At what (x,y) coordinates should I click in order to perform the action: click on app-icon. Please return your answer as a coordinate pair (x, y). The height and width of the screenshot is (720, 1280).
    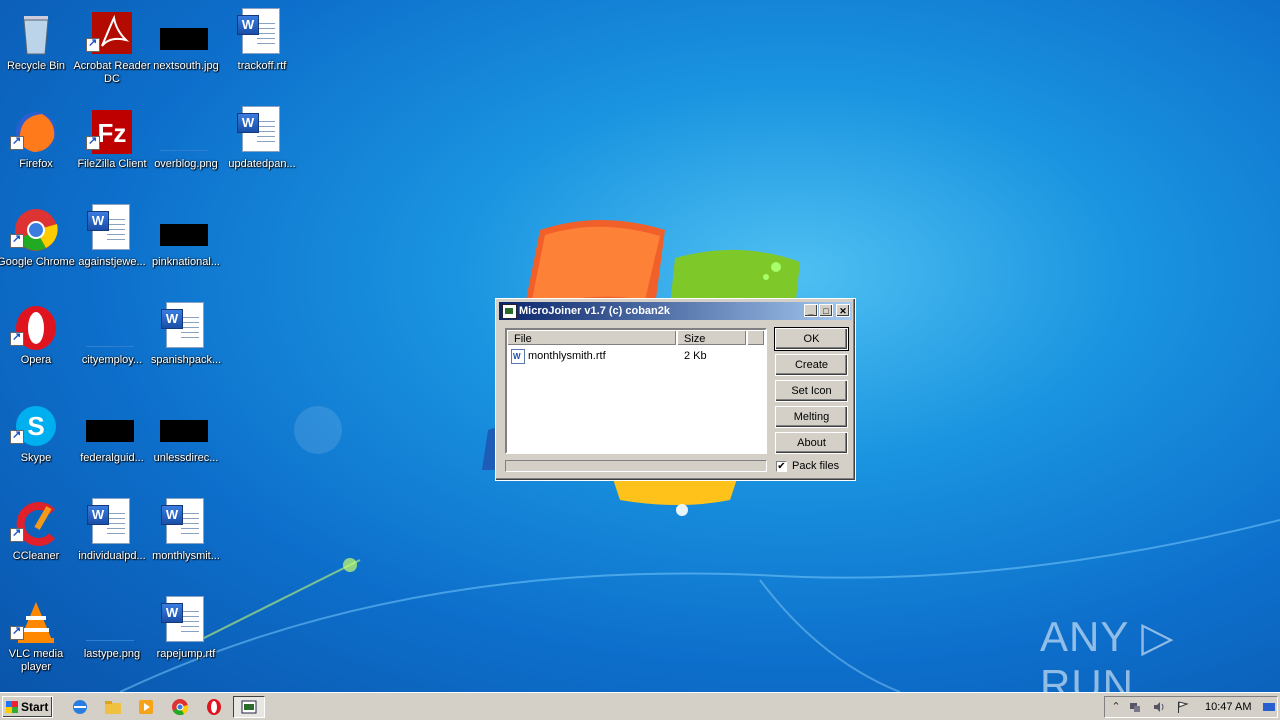
    Looking at the image, I should click on (509, 311).